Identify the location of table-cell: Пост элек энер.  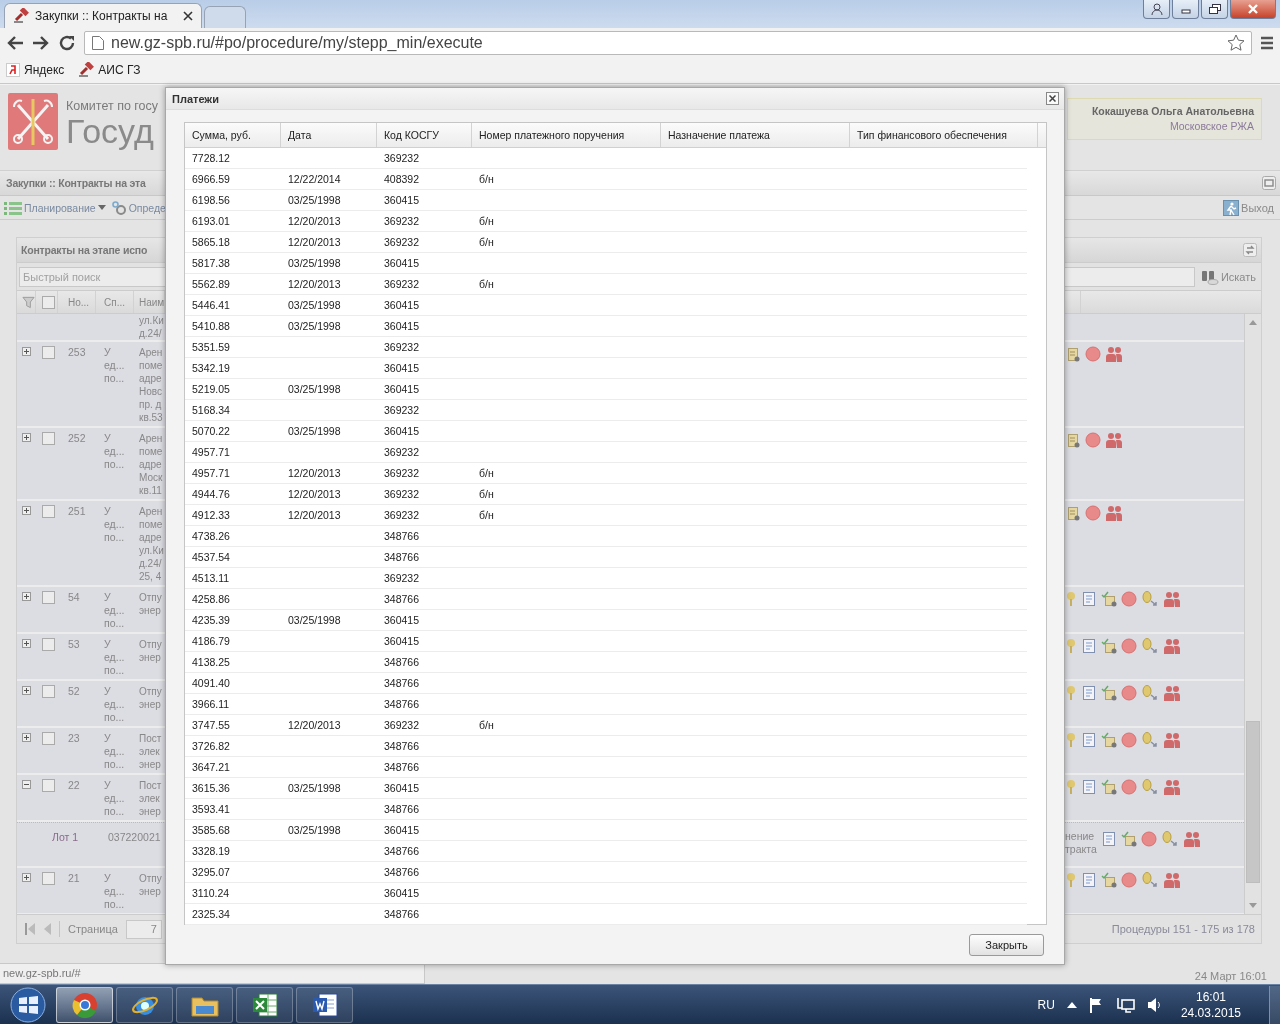
(150, 798).